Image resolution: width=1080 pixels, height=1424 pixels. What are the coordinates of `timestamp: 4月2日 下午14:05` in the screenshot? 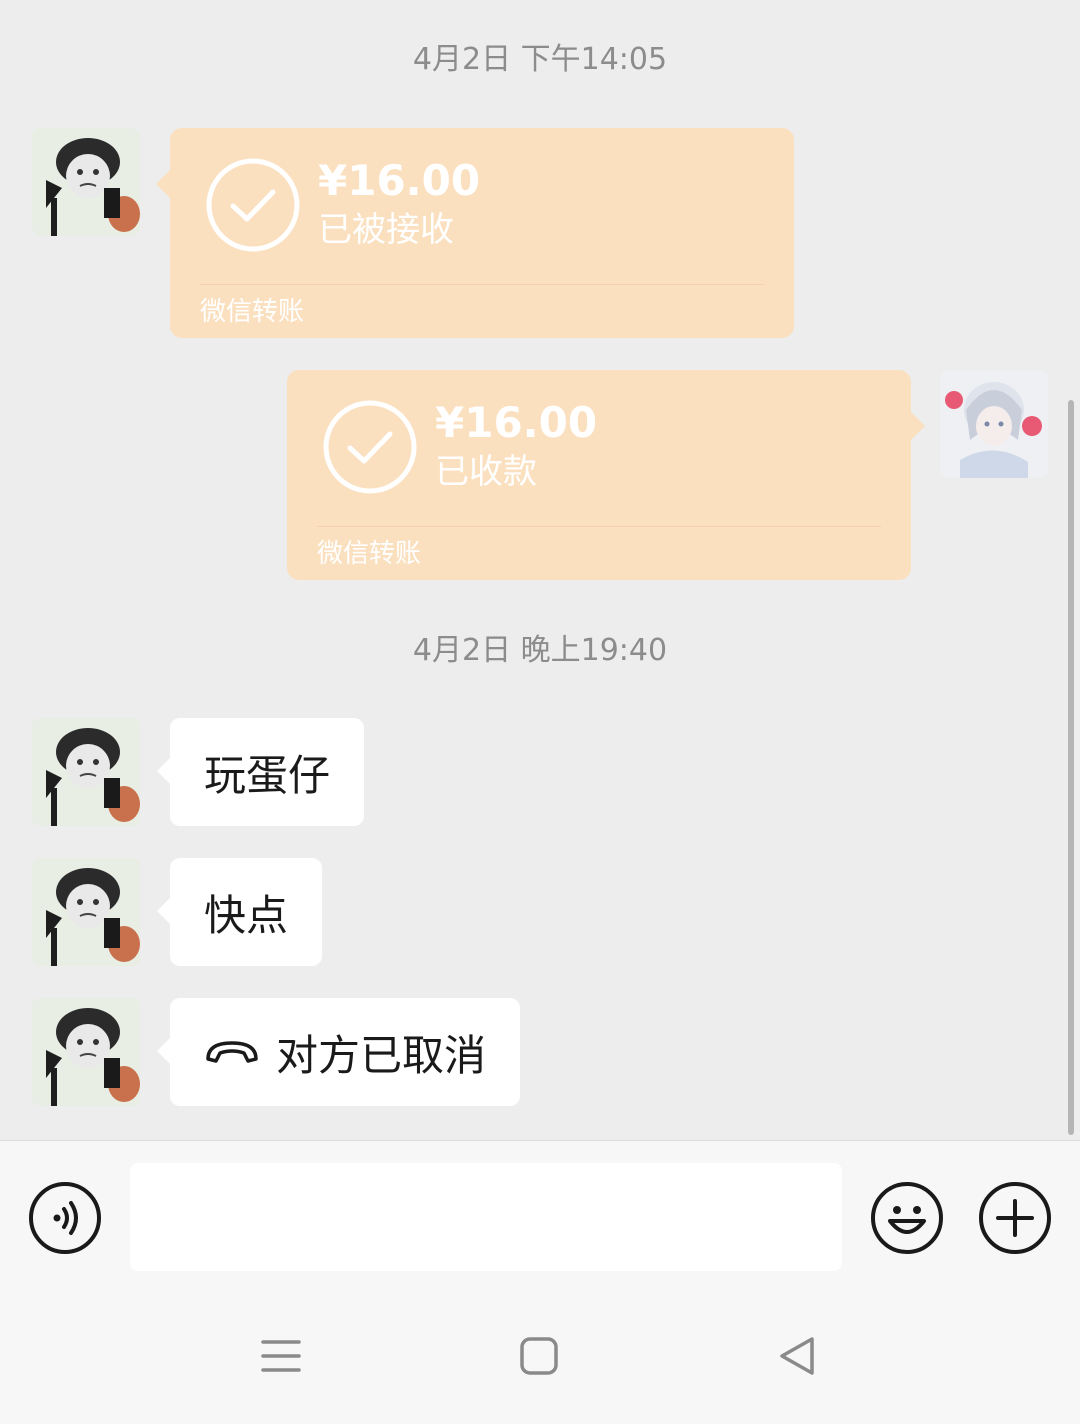 It's located at (540, 59).